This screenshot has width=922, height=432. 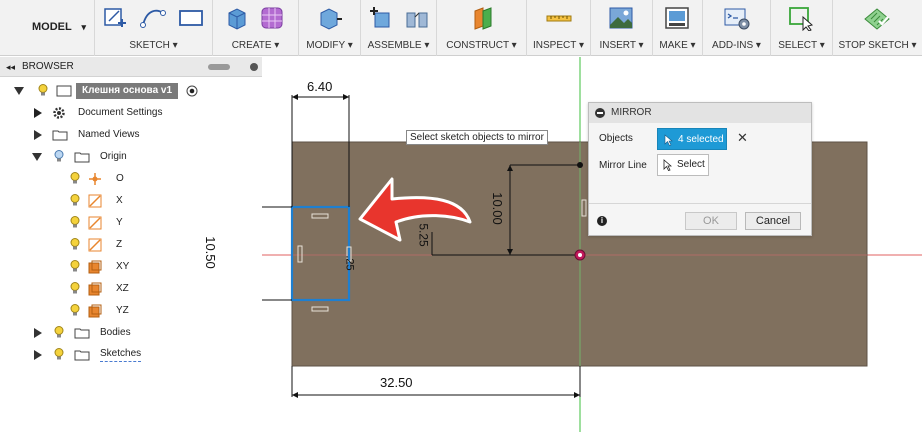 I want to click on ok-button: OK, so click(x=711, y=221).